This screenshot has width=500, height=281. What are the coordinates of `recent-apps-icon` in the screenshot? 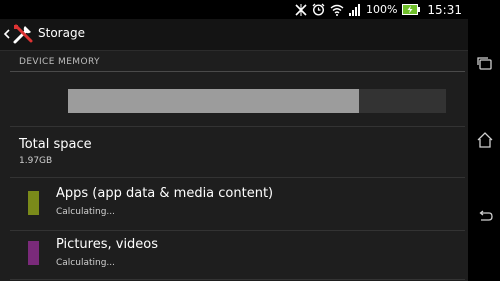 It's located at (485, 64).